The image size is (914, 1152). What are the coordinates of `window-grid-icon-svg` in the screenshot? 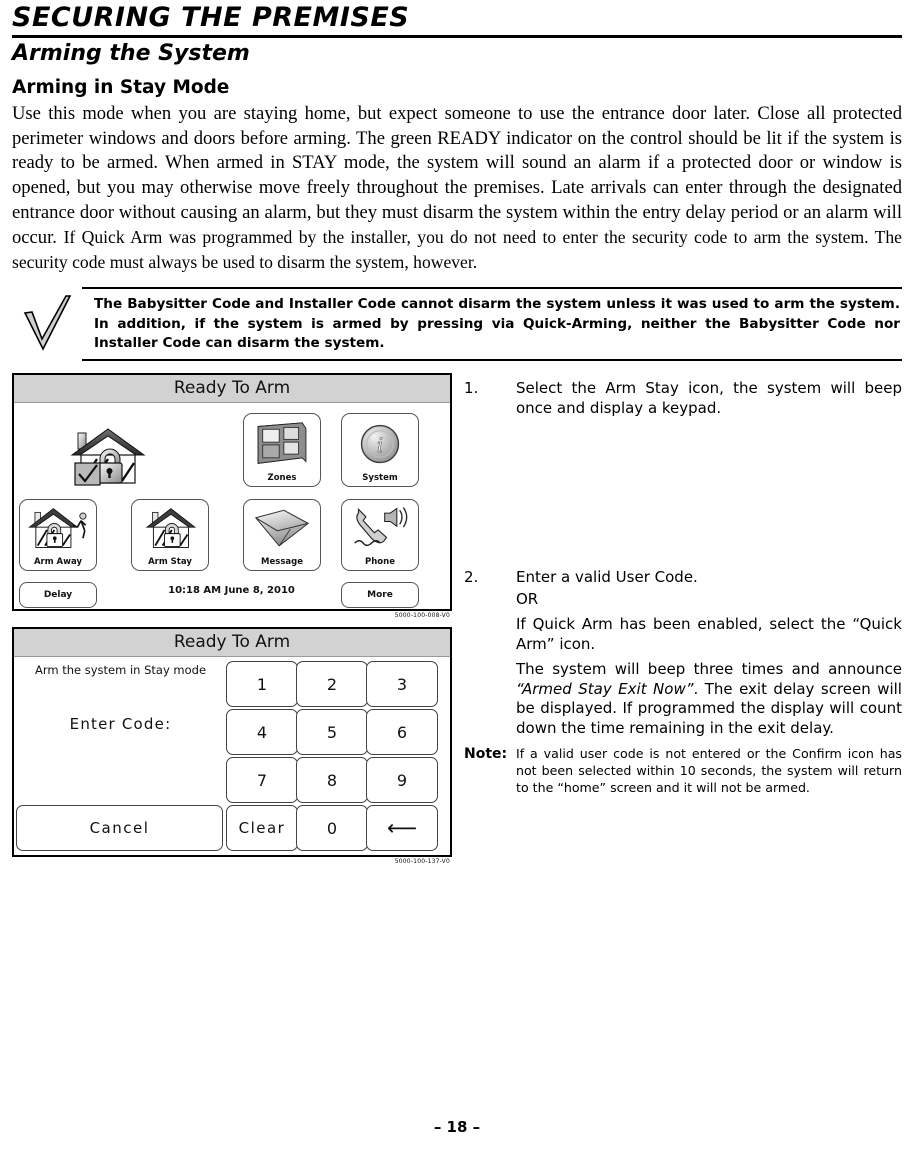 It's located at (282, 443).